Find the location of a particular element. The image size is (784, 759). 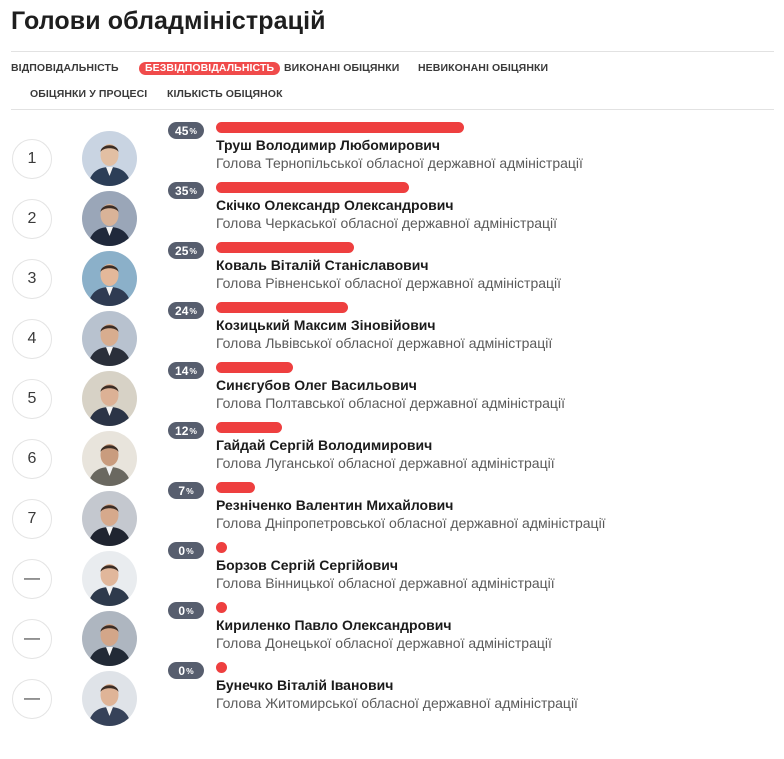

tabs-divider is located at coordinates (392, 109).